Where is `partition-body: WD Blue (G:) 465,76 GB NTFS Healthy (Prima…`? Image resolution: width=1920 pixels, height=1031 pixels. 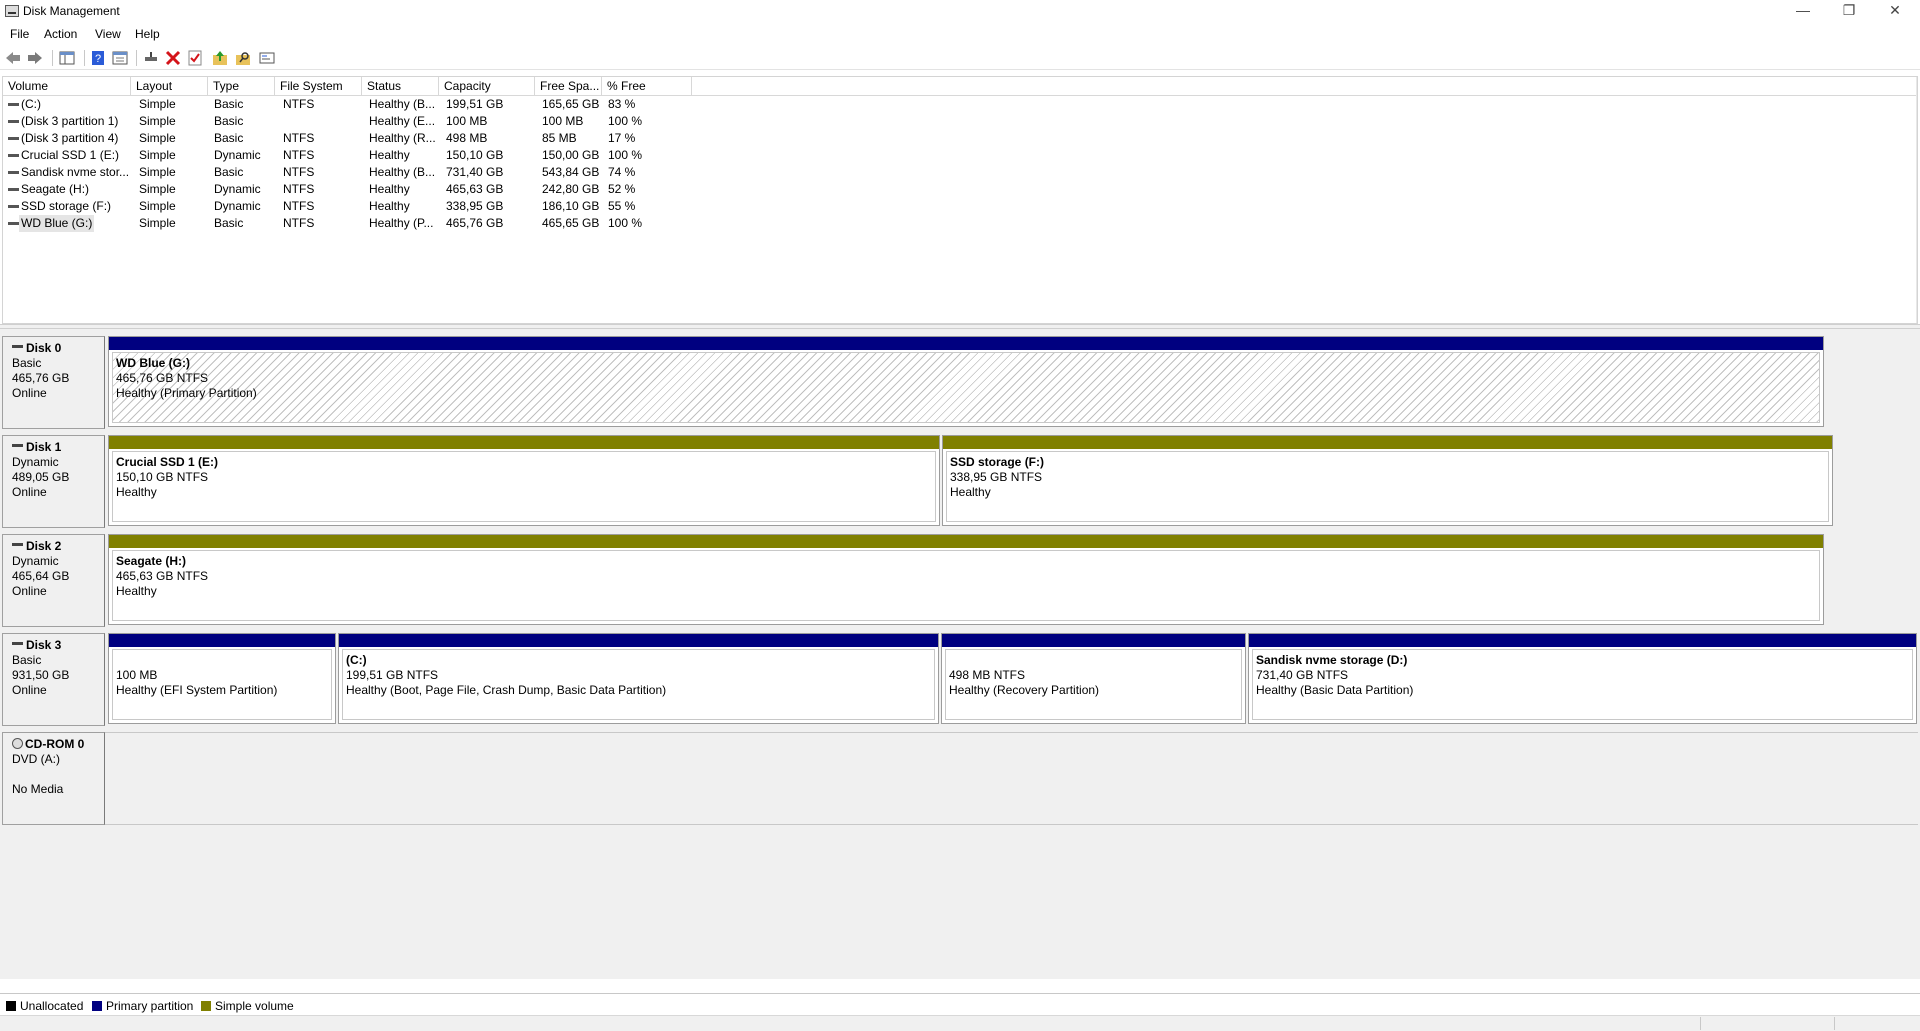 partition-body: WD Blue (G:) 465,76 GB NTFS Healthy (Prima… is located at coordinates (966, 387).